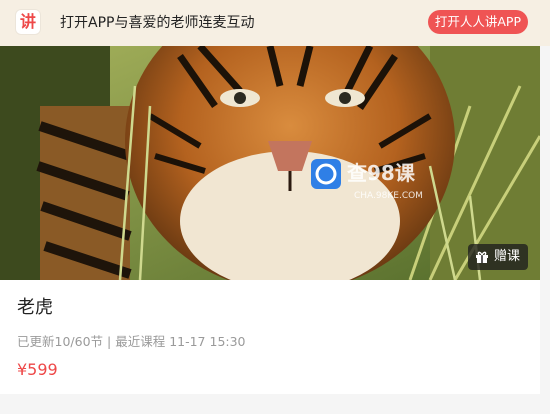 This screenshot has width=550, height=414. I want to click on recent-lesson-time: 最近课程 11-17 15:30, so click(180, 341).